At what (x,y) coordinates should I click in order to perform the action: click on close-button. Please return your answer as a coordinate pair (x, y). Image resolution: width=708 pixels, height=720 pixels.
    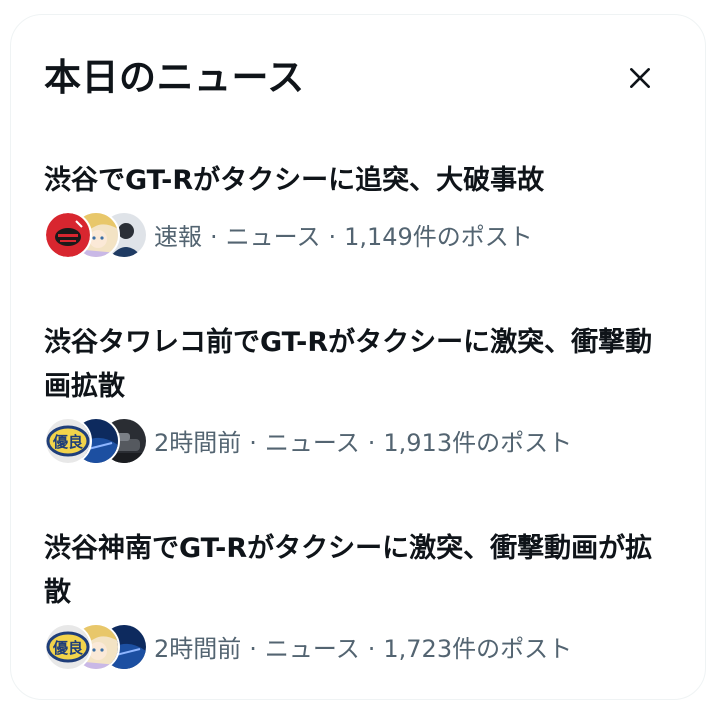
    Looking at the image, I should click on (640, 78).